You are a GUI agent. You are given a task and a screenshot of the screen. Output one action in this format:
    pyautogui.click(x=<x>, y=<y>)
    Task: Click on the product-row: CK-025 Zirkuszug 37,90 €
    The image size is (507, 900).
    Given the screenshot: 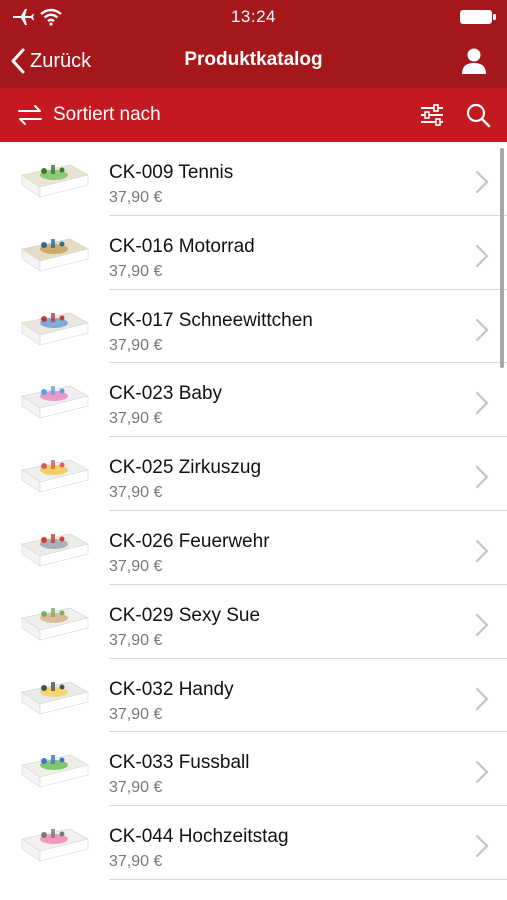 What is the action you would take?
    pyautogui.click(x=253, y=474)
    